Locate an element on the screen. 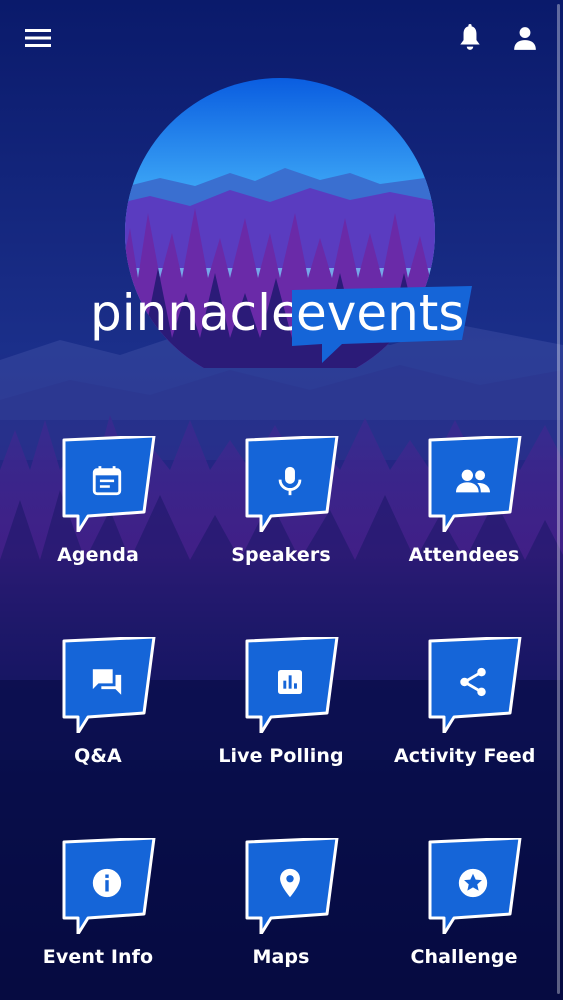 This screenshot has width=563, height=1000. menu-button is located at coordinates (38, 38).